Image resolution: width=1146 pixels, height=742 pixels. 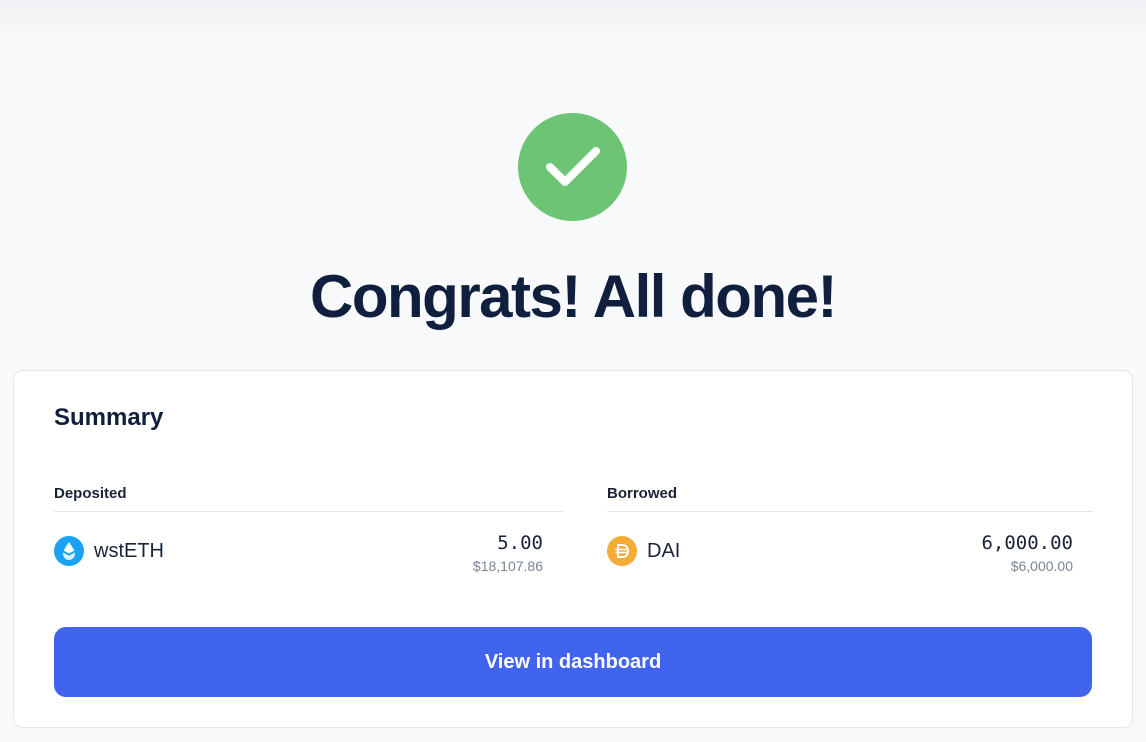 I want to click on borrowed-amount: 6,000.00, so click(x=1027, y=543).